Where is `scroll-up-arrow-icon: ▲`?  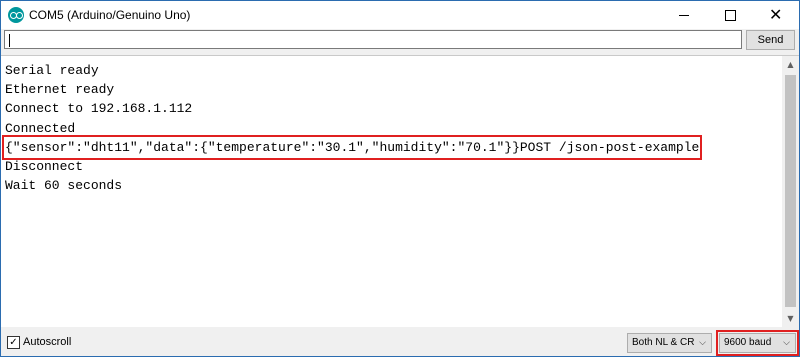
scroll-up-arrow-icon: ▲ is located at coordinates (790, 64).